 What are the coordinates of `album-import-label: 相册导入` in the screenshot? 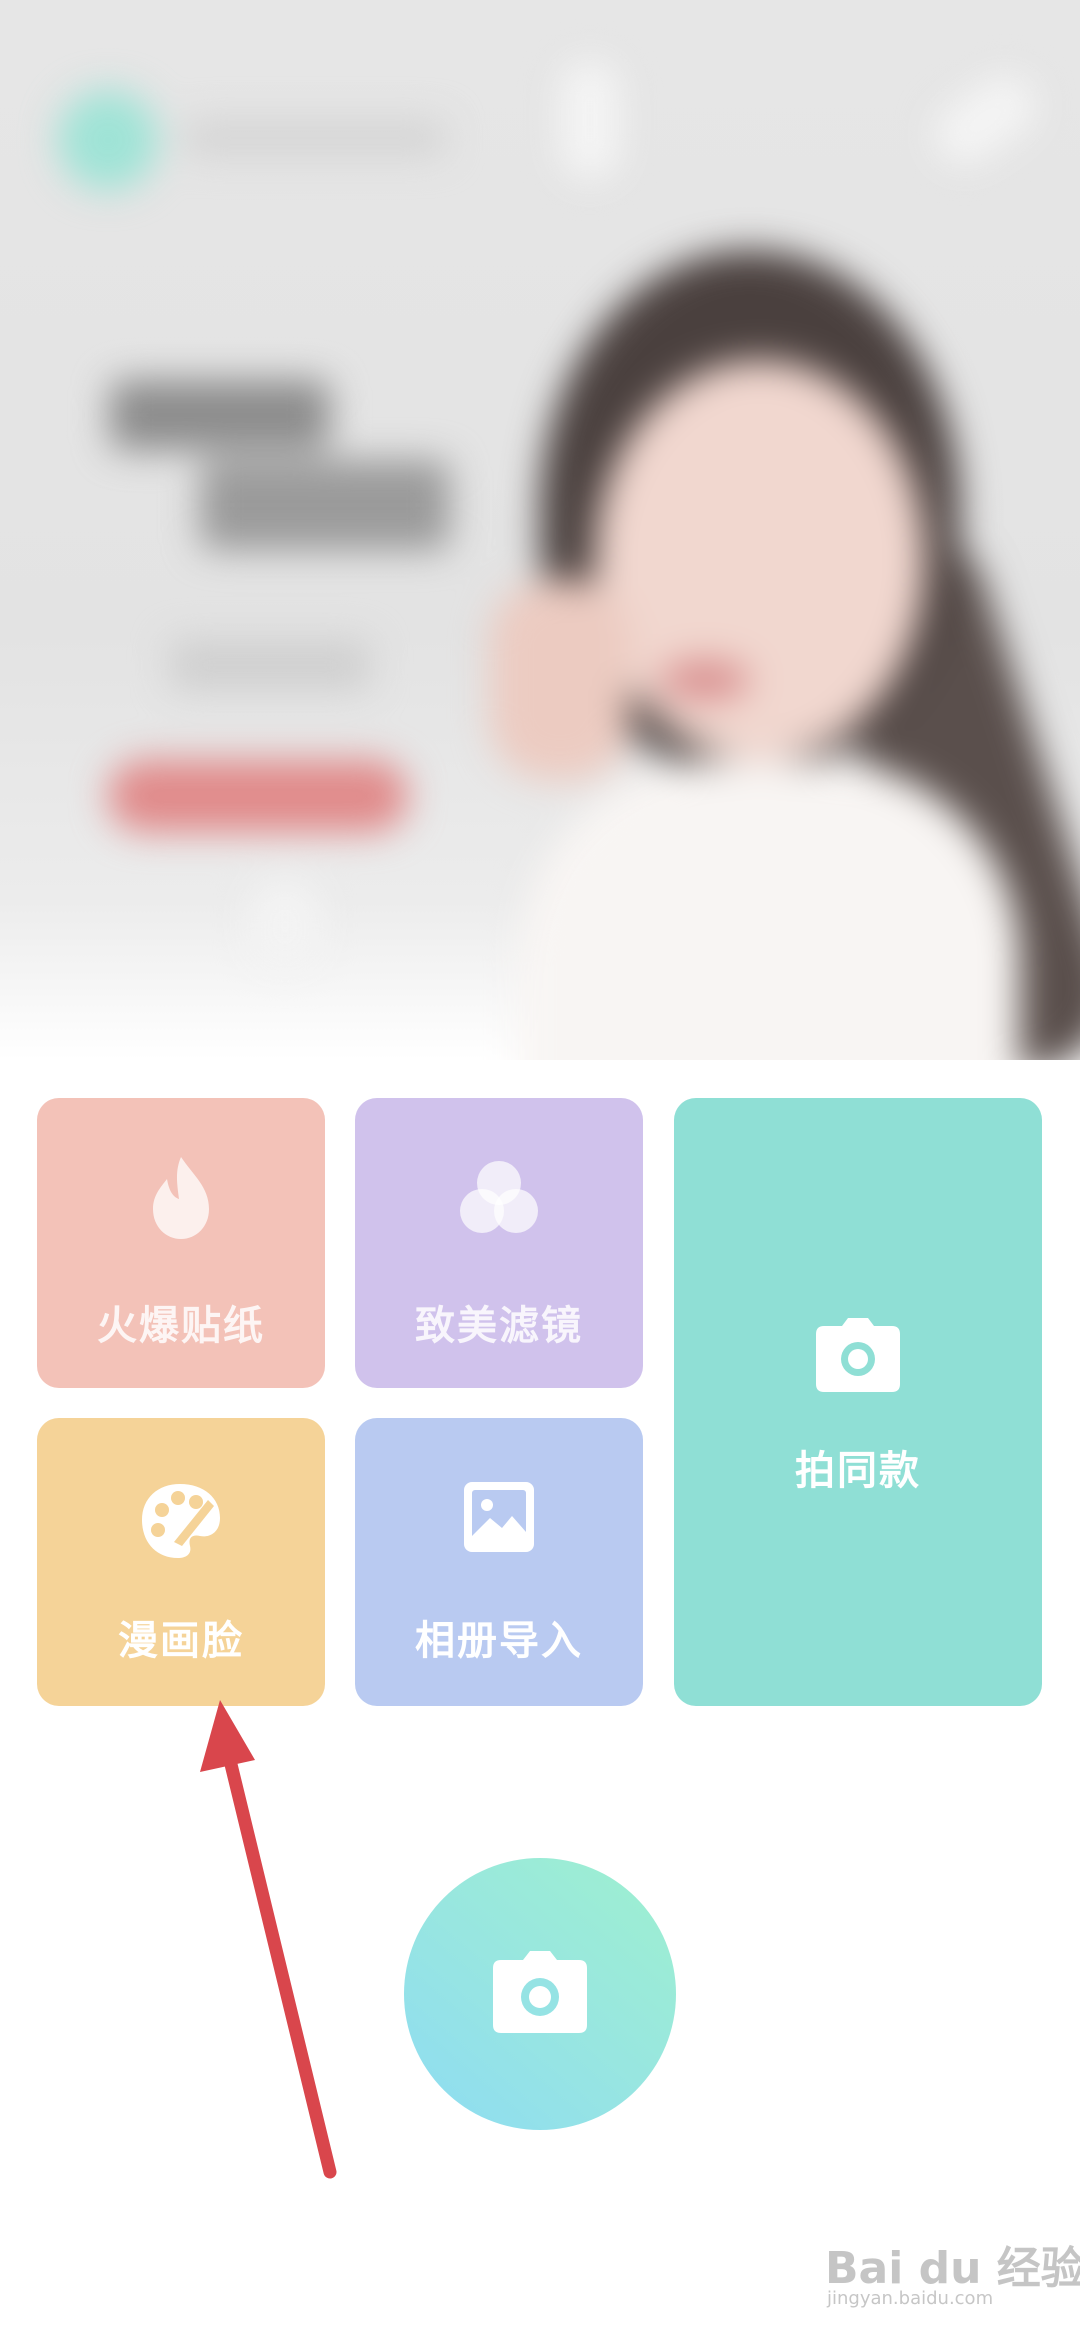 It's located at (499, 1641).